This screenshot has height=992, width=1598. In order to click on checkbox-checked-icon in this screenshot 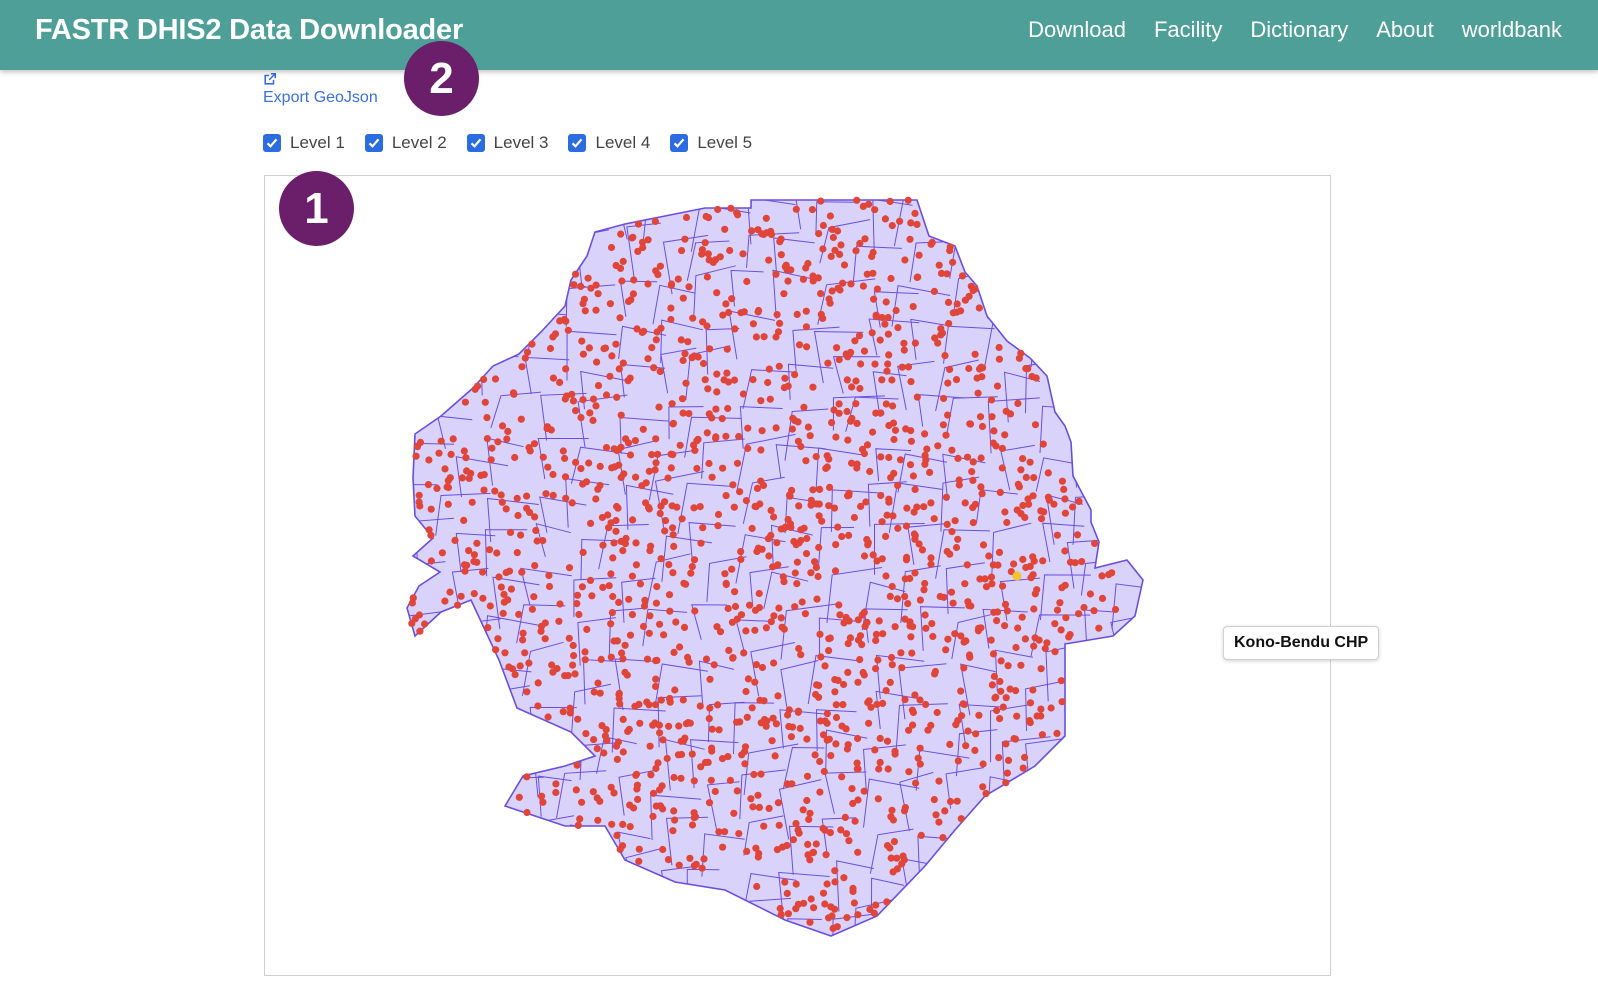, I will do `click(272, 143)`.